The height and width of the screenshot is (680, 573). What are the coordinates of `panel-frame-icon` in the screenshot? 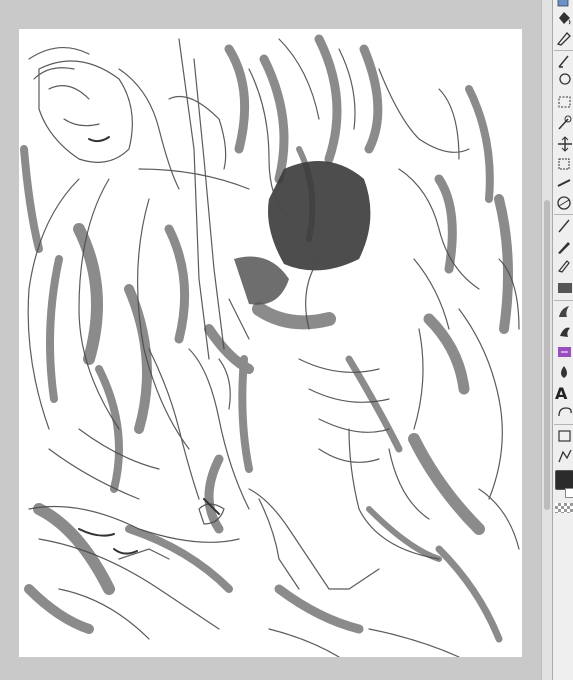 It's located at (564, 436).